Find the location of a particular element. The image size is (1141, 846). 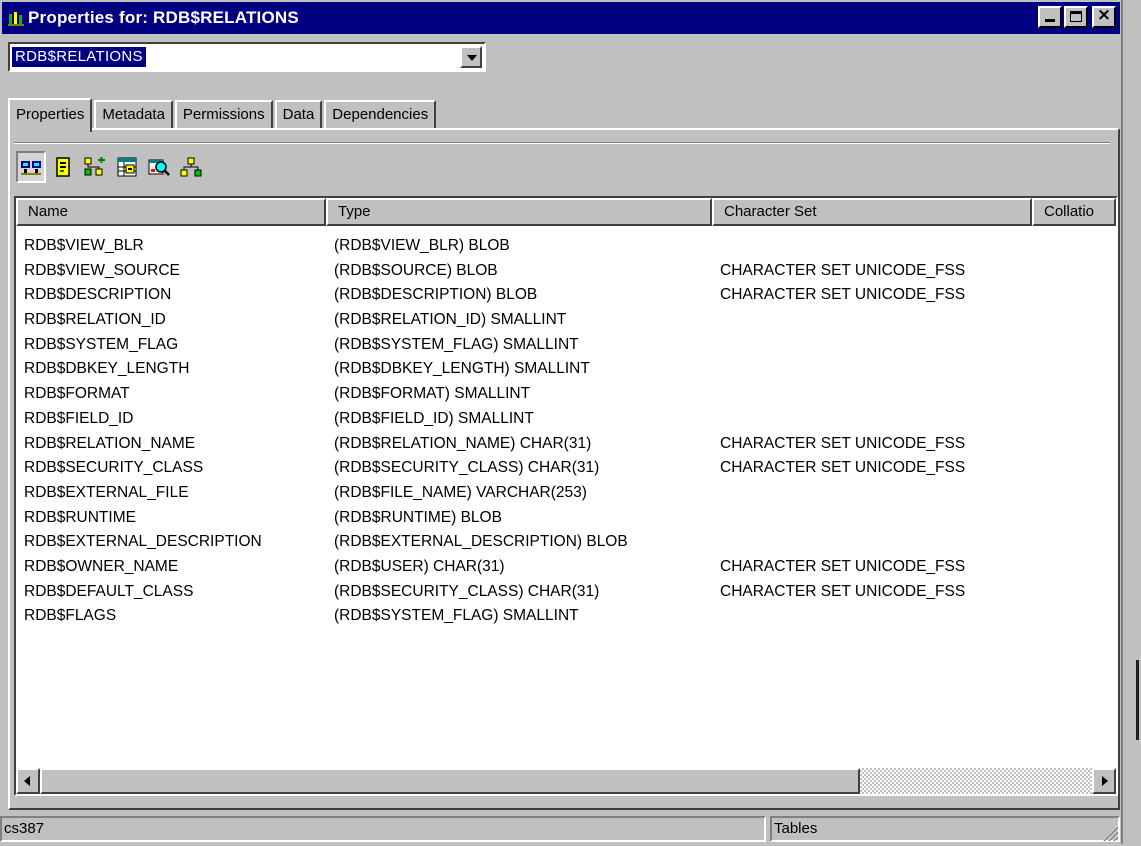

grid-edit-icon is located at coordinates (127, 167).